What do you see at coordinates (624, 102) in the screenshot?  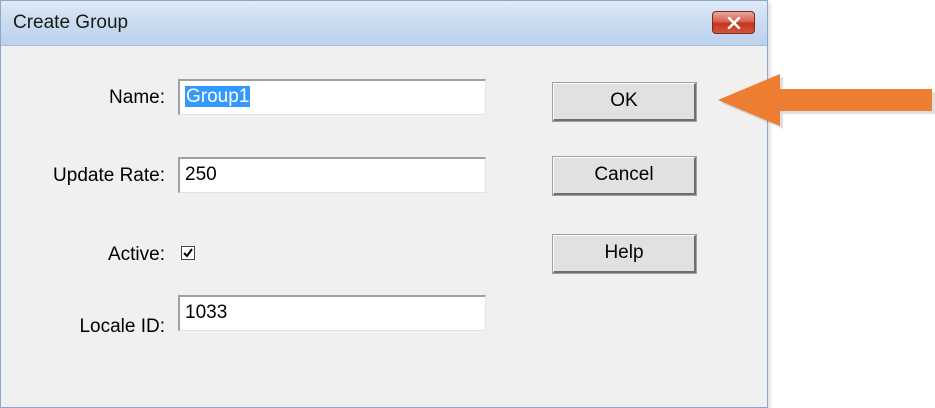 I see `ok-button: OK` at bounding box center [624, 102].